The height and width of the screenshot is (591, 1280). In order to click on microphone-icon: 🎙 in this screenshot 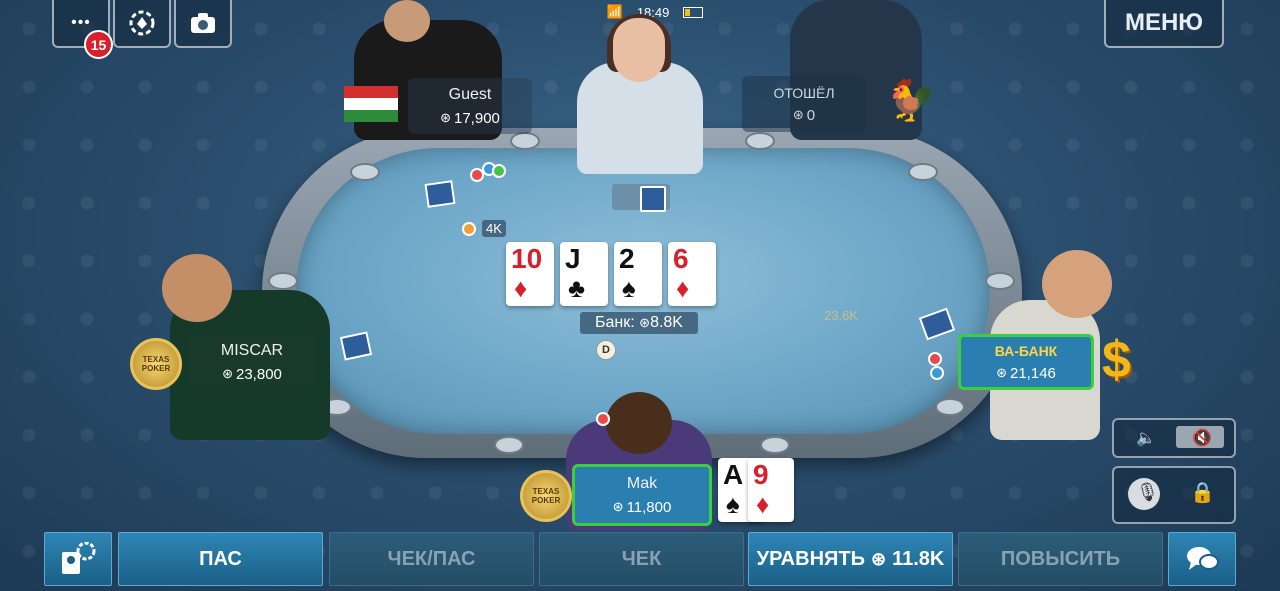, I will do `click(1147, 492)`.